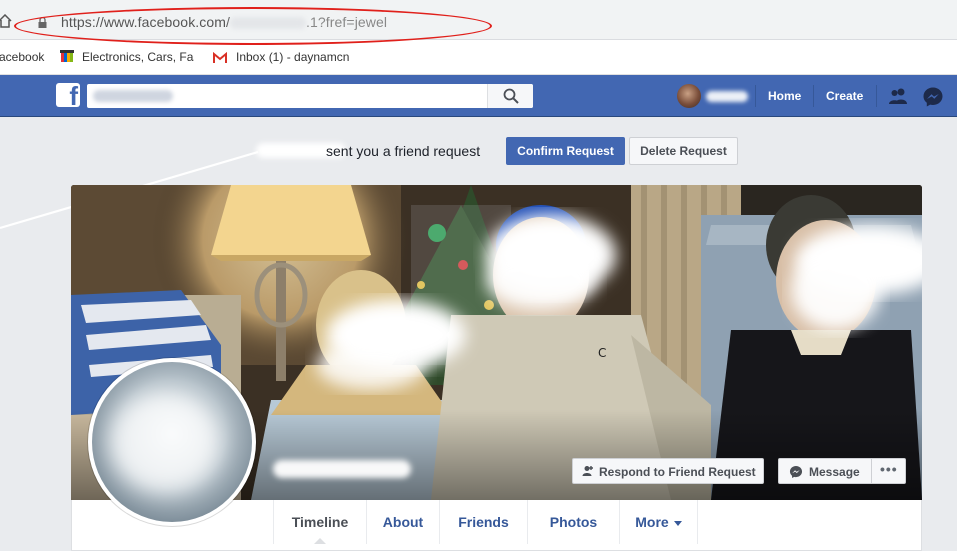 This screenshot has width=957, height=551. What do you see at coordinates (165, 442) in the screenshot?
I see `profile-picture-redaction` at bounding box center [165, 442].